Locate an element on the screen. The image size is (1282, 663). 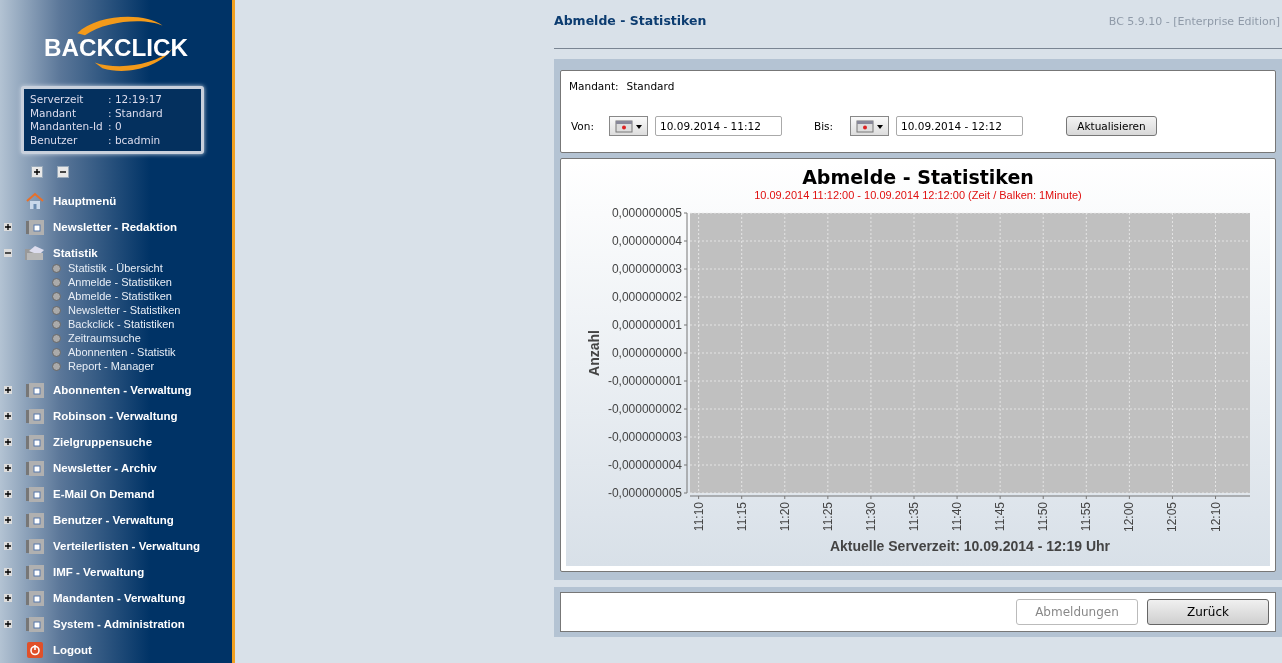
menu-item: Statistik is located at coordinates (75, 253).